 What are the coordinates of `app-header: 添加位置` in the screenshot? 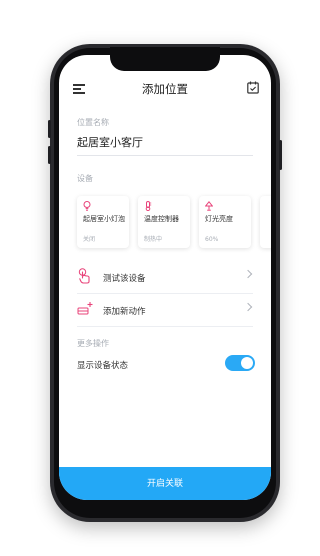 It's located at (165, 90).